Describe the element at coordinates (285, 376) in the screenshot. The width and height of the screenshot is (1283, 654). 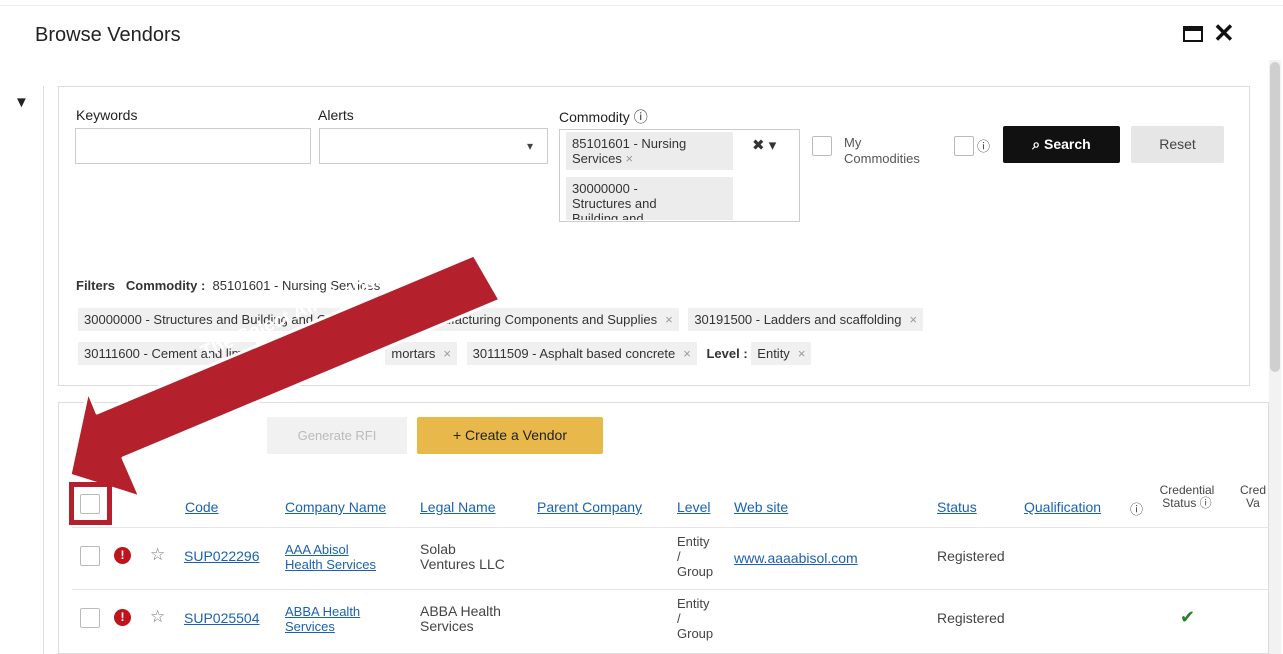
I see `annotation-arrow` at that location.